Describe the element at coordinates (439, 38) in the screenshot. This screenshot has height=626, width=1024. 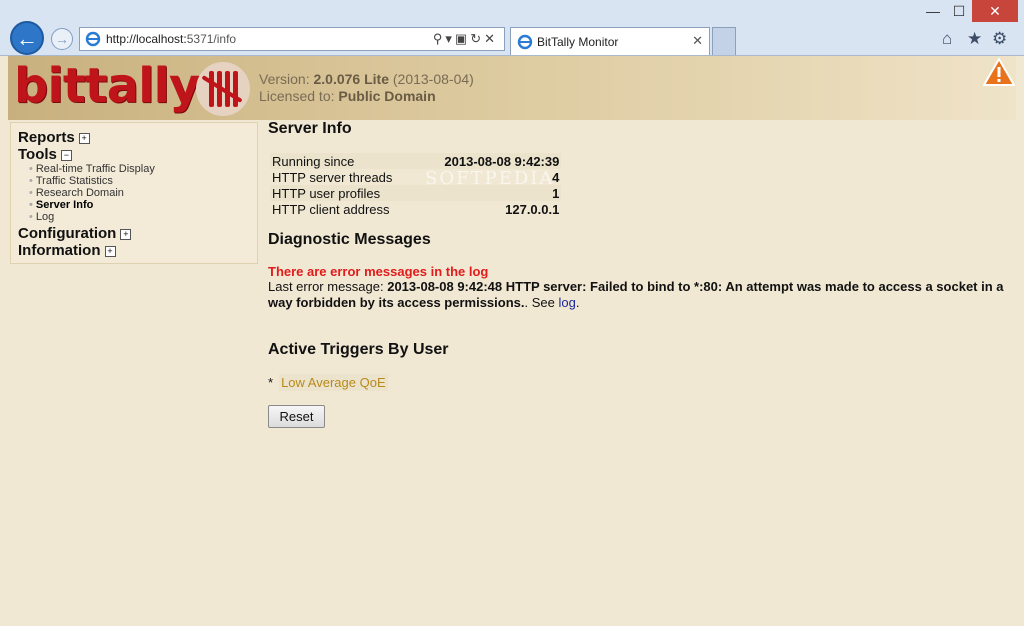
I see `search-icon: ⚲` at that location.